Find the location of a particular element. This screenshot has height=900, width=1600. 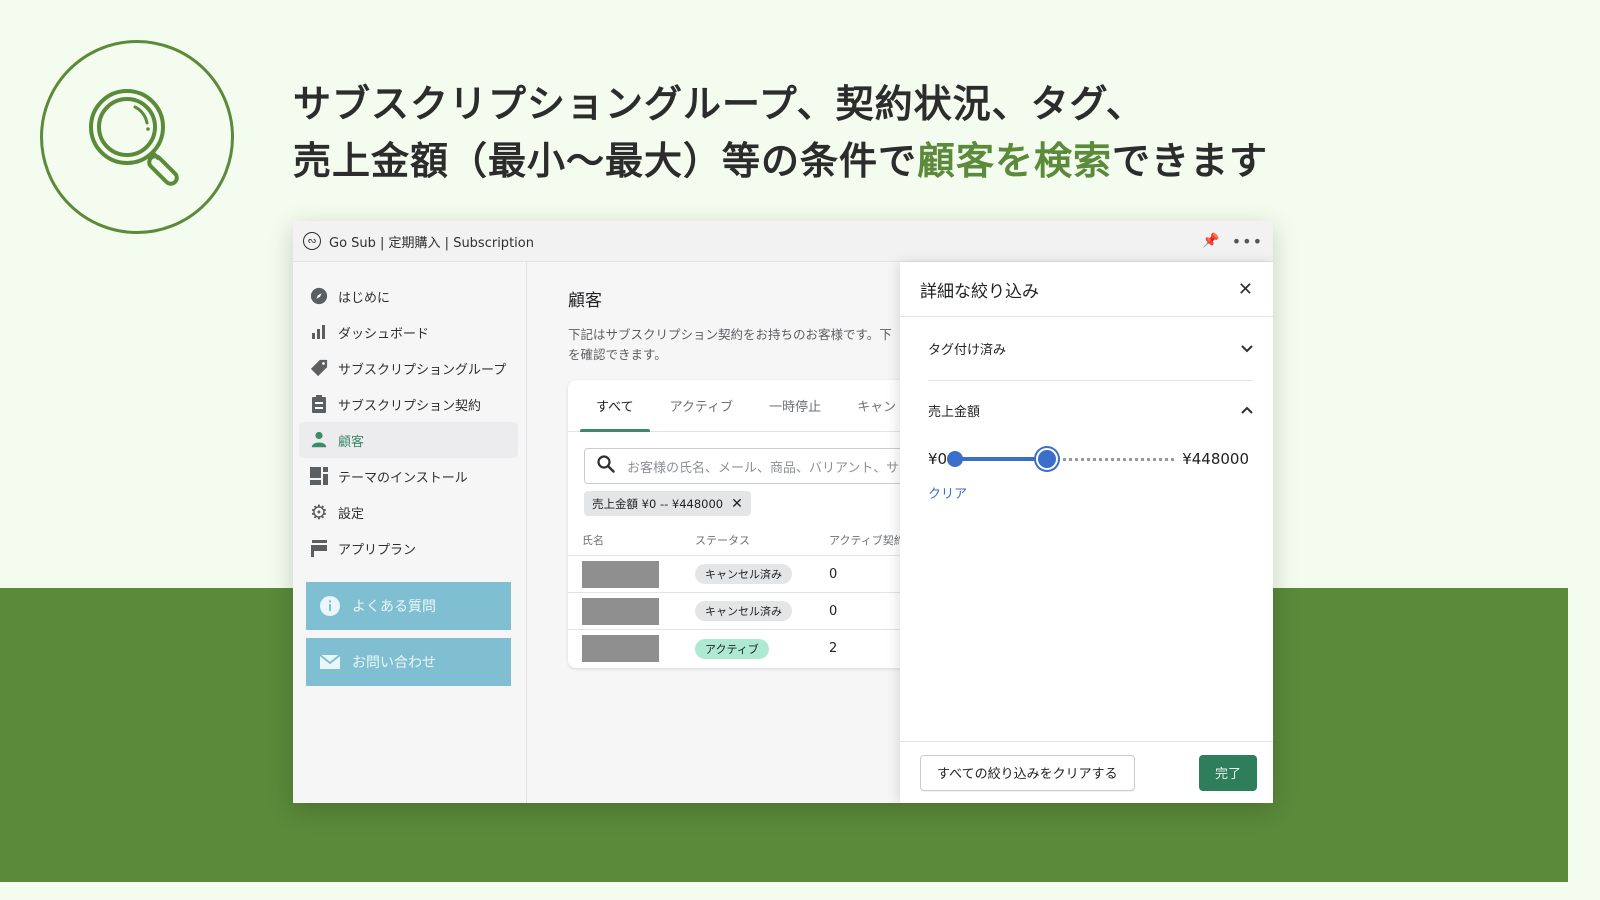

faq-label: よくある質問 is located at coordinates (394, 607).